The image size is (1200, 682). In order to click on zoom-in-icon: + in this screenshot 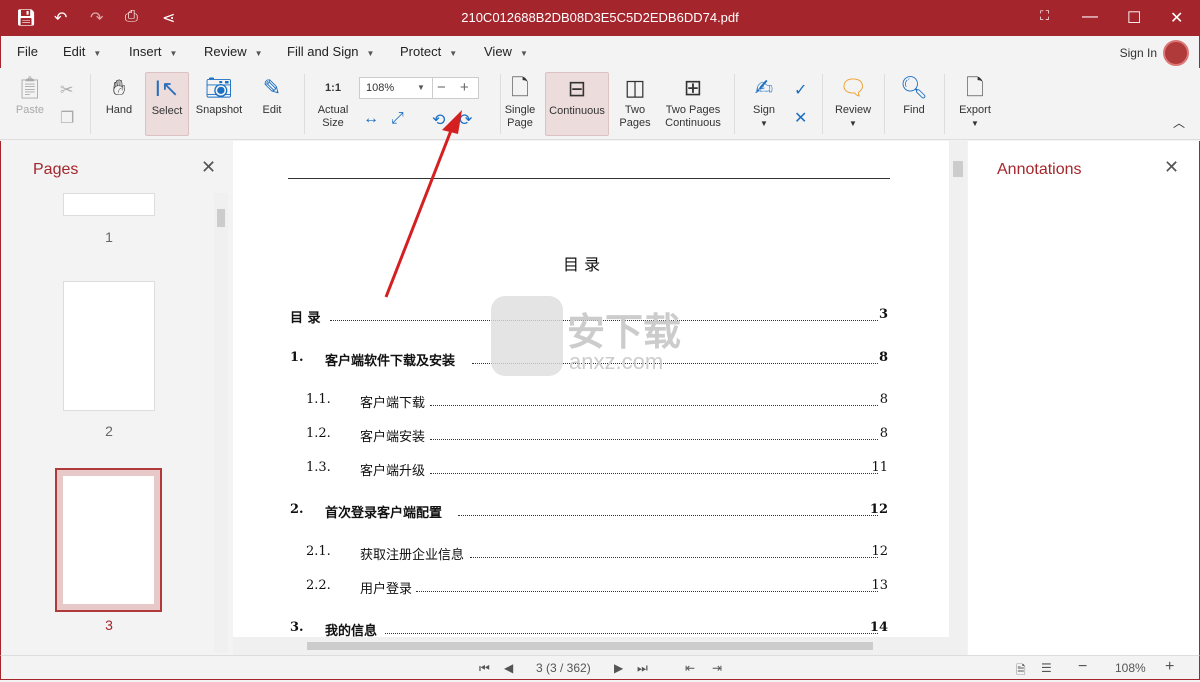, I will do `click(1169, 667)`.